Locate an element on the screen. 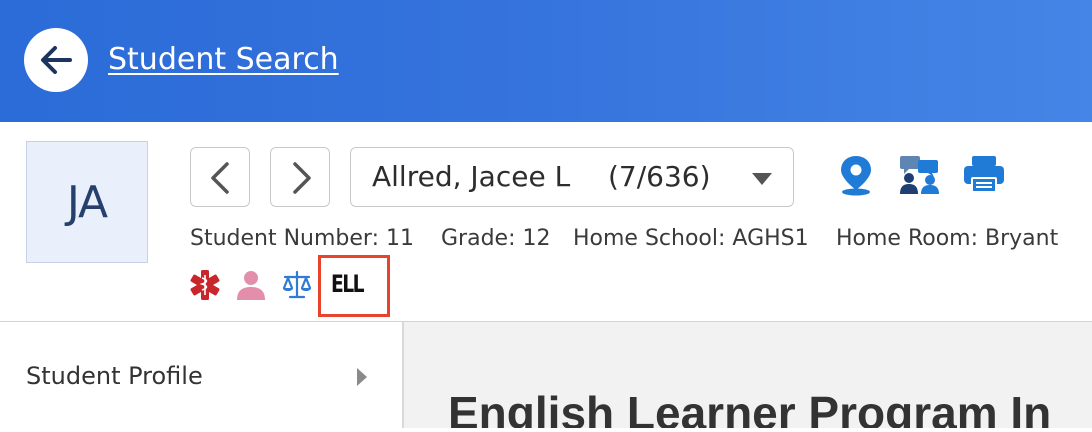  sidebar: Student Profile is located at coordinates (202, 375).